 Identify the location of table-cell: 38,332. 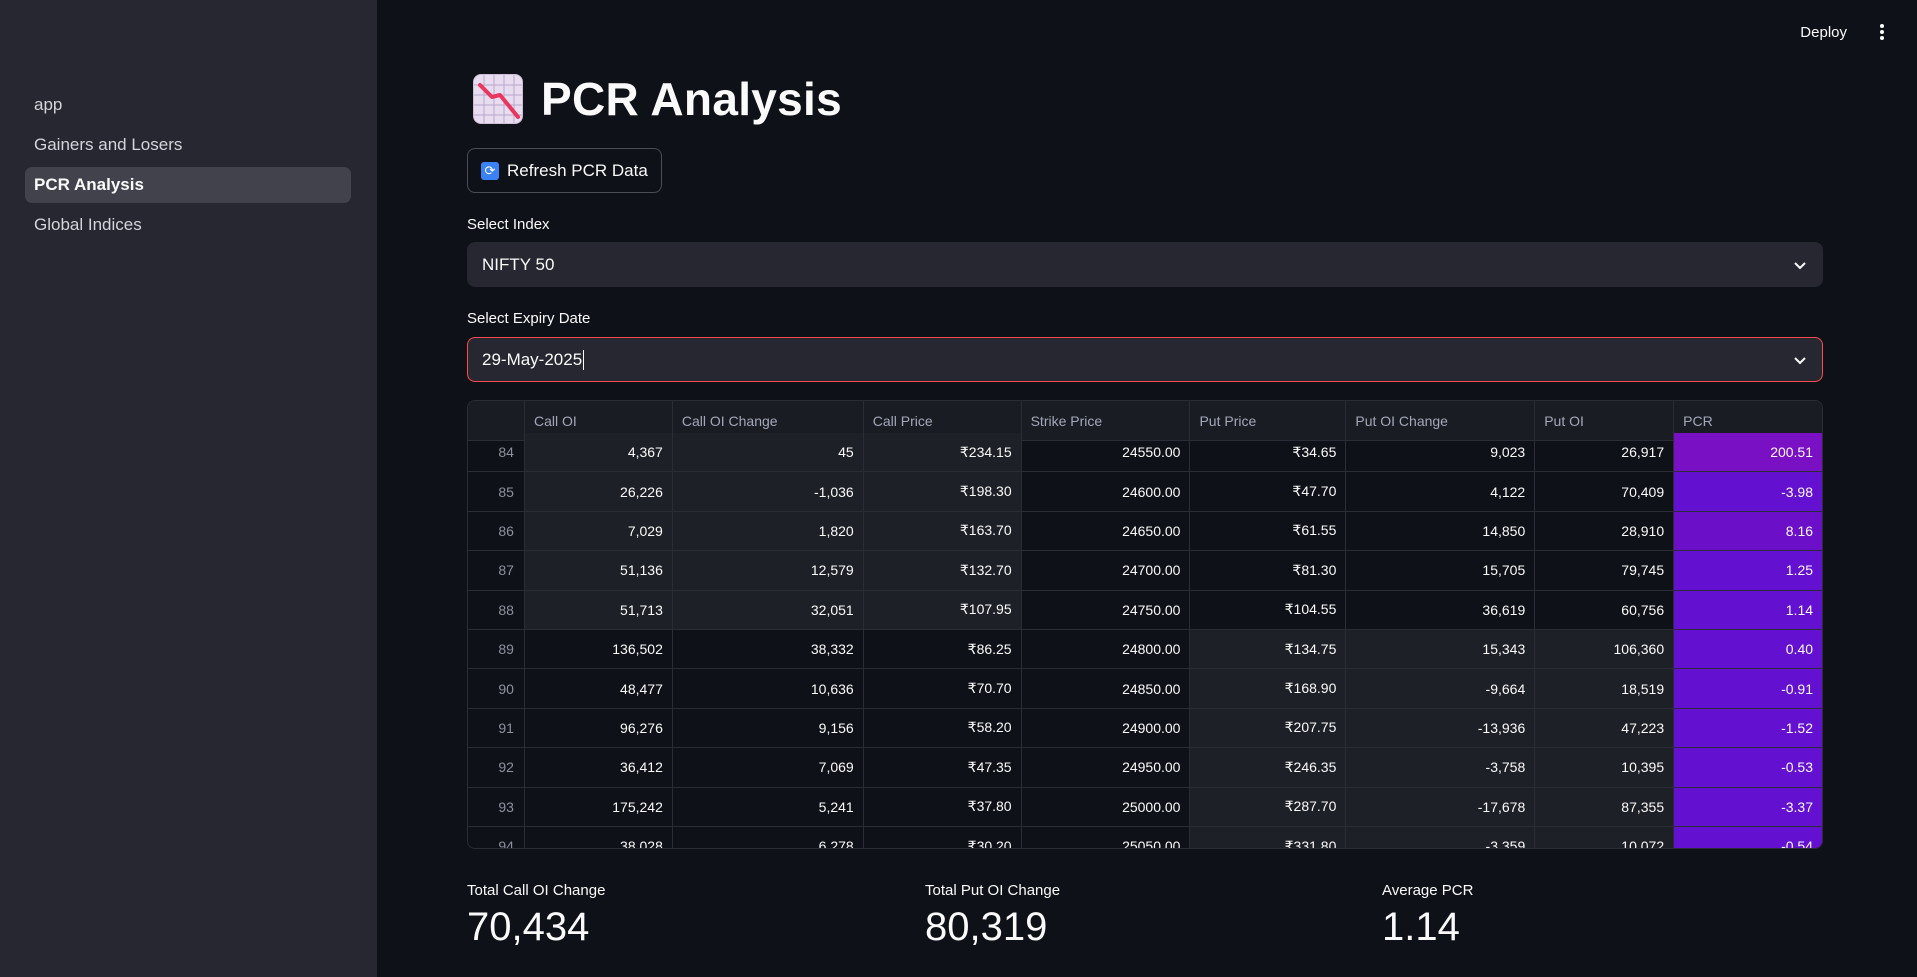
(768, 649).